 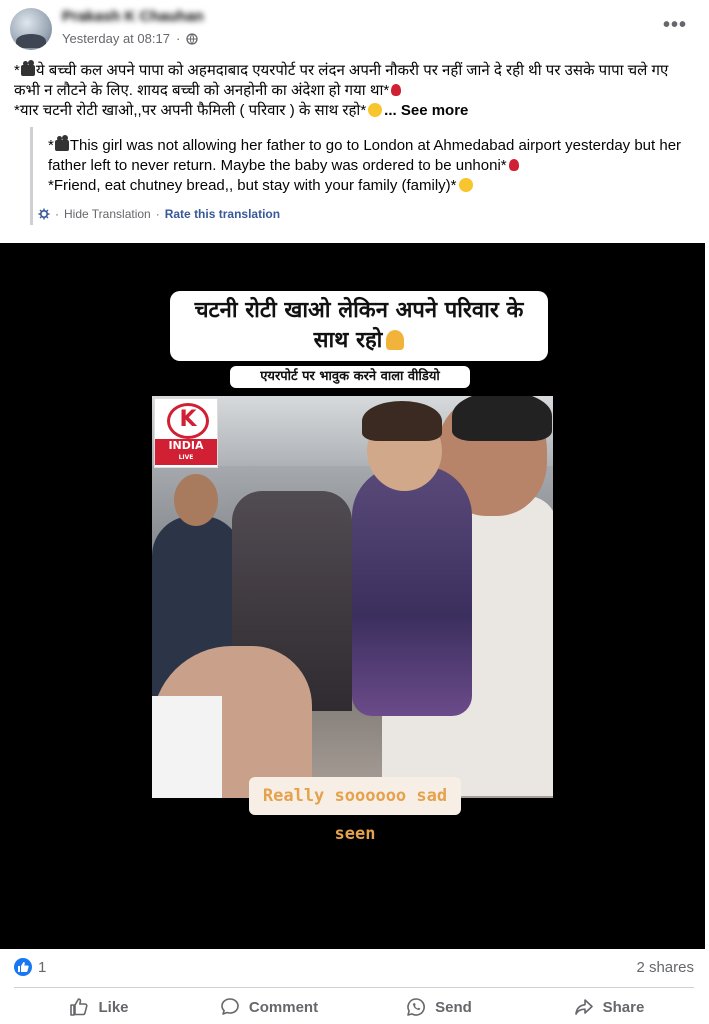 I want to click on like-button: Like, so click(x=99, y=1007).